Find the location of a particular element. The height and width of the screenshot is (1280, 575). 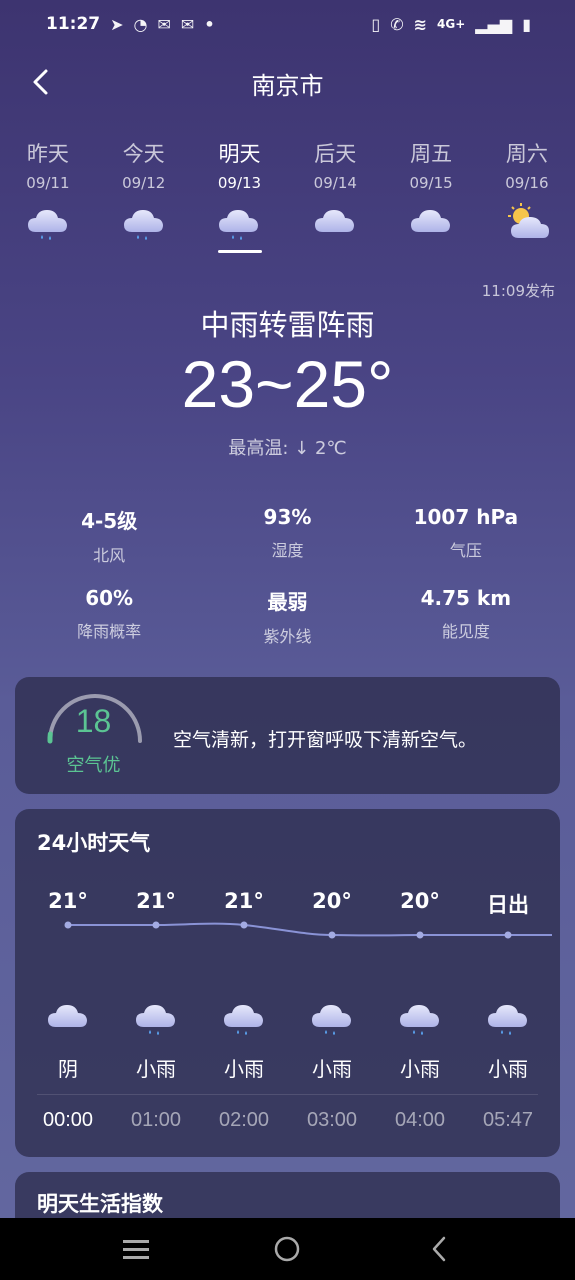

clock: 11:27 is located at coordinates (73, 24).